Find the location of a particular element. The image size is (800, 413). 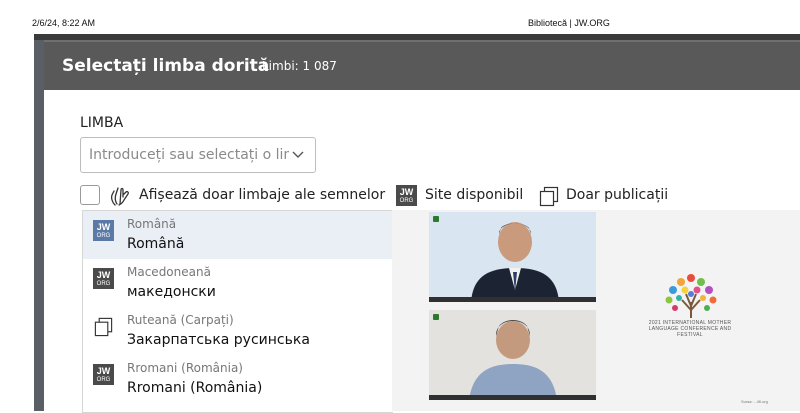

modal-header: Selectați limba dorită Limbi: 1 087 is located at coordinates (422, 66).